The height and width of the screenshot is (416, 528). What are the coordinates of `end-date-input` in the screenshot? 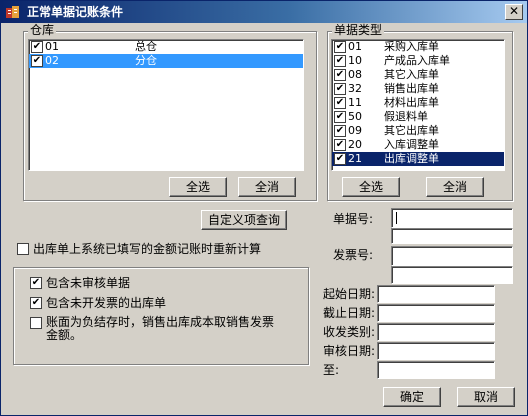 It's located at (436, 313).